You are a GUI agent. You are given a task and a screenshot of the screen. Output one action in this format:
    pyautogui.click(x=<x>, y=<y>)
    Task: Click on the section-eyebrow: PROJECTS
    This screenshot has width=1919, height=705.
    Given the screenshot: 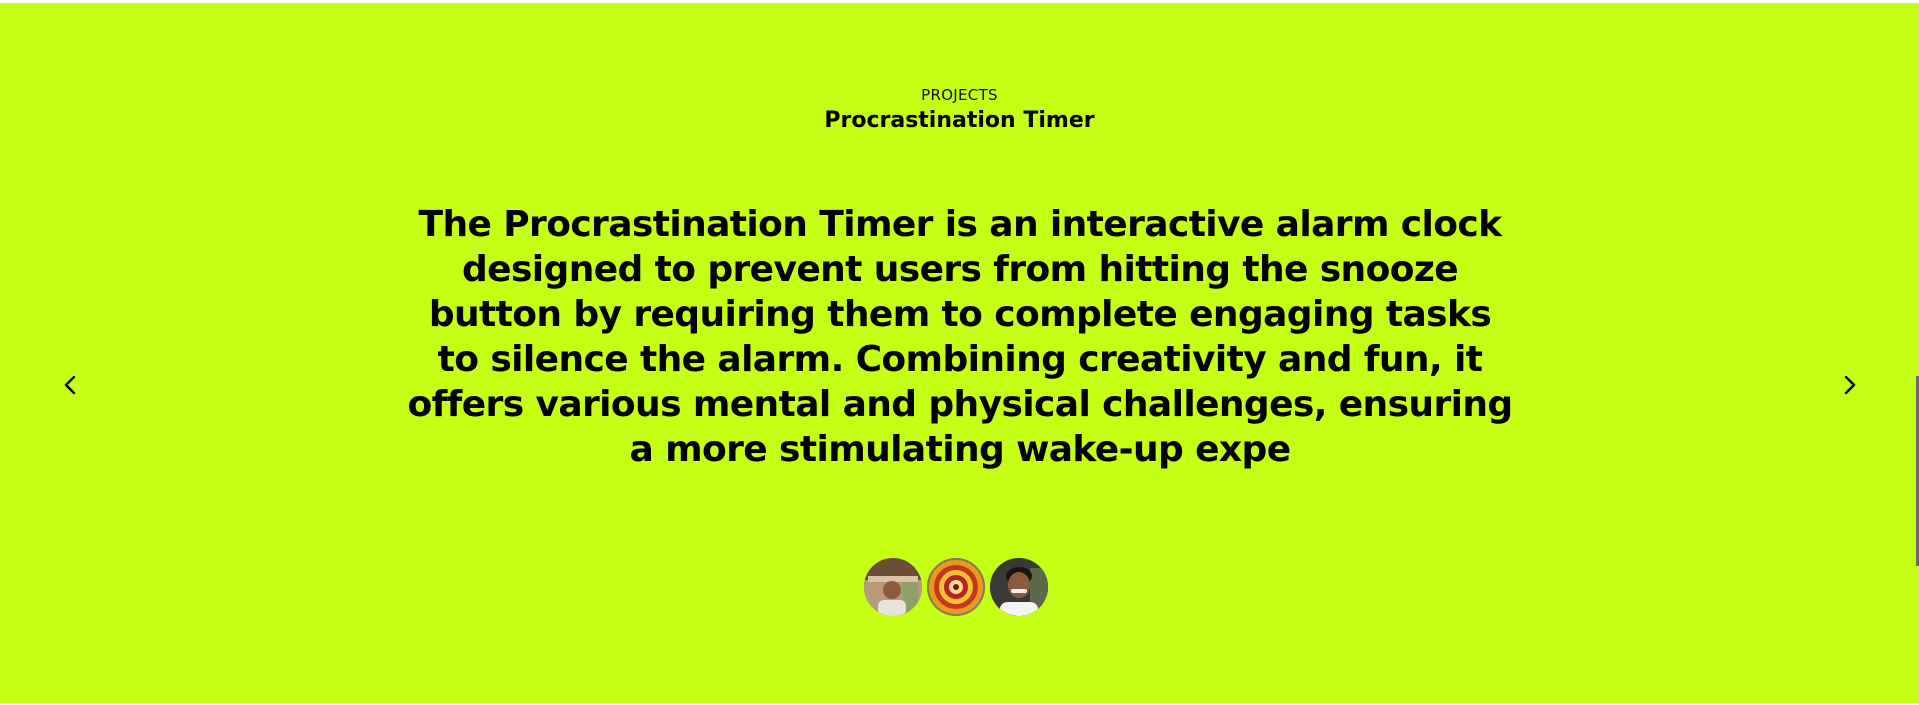 What is the action you would take?
    pyautogui.click(x=959, y=95)
    